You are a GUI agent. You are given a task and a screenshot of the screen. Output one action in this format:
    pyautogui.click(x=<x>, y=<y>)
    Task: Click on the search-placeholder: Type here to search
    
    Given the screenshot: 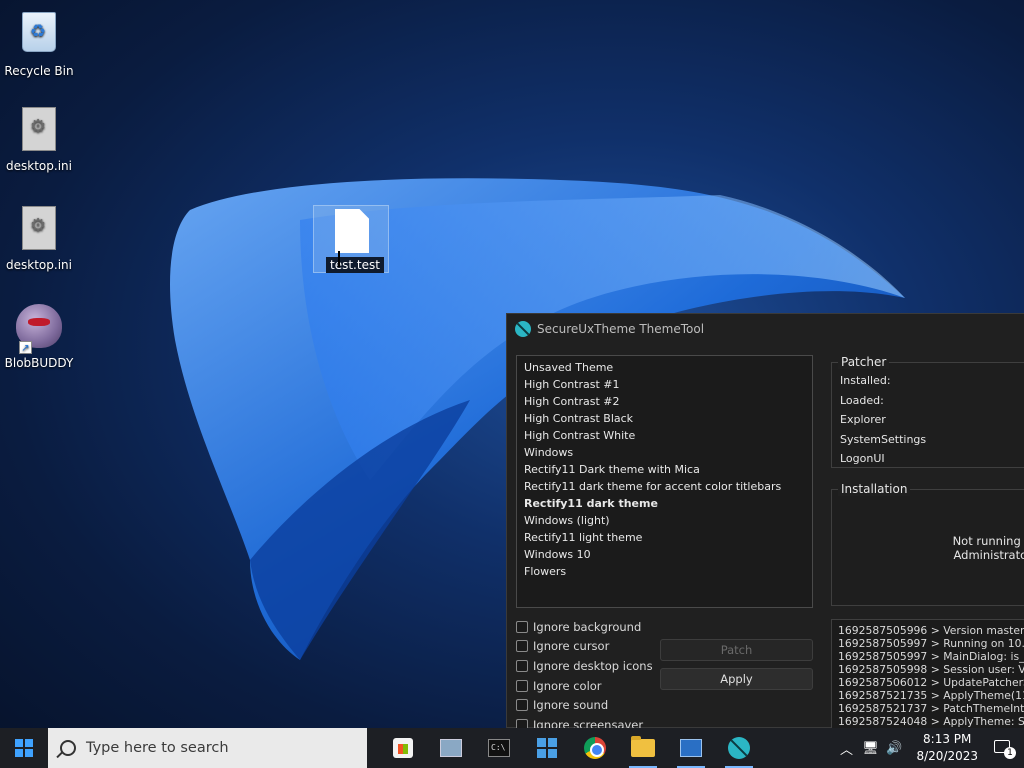 What is the action you would take?
    pyautogui.click(x=157, y=748)
    